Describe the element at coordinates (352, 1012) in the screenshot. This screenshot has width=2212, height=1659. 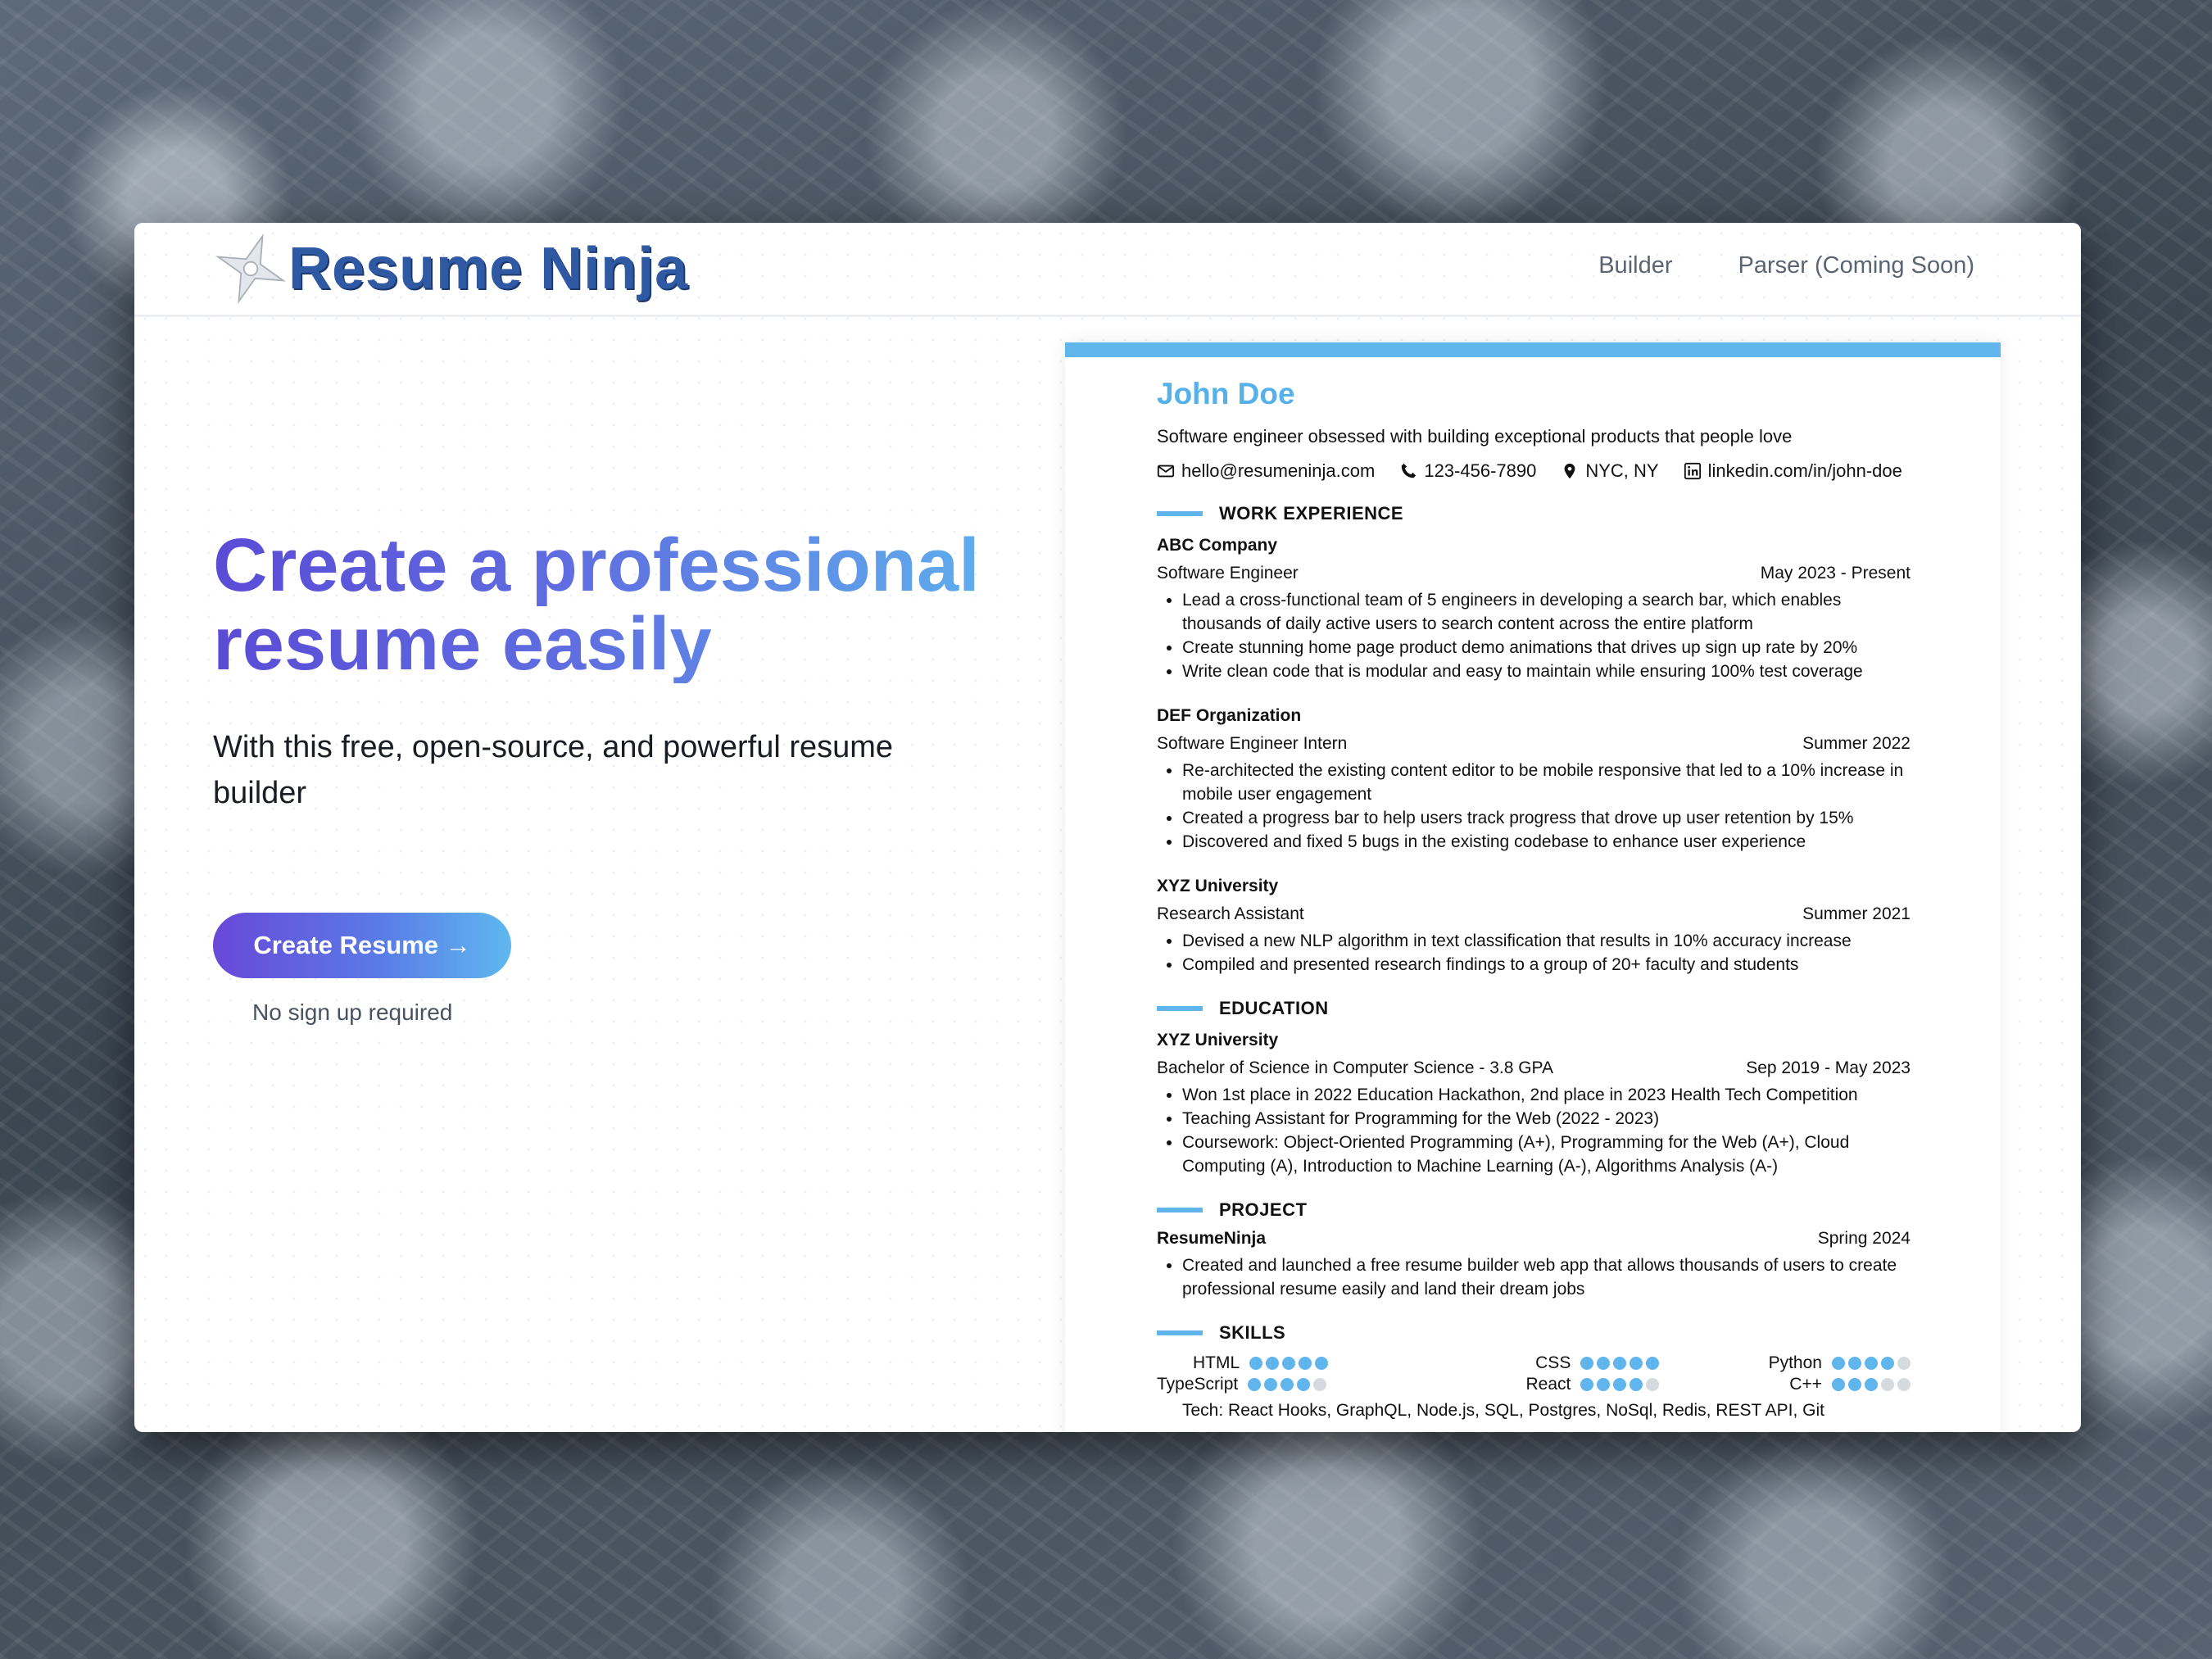
I see `no-signup-note: No sign up required` at that location.